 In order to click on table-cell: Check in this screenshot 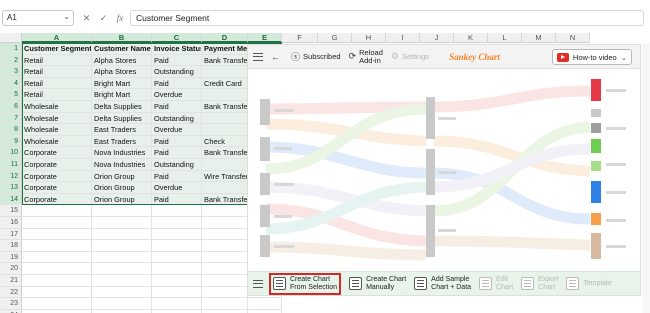, I will do `click(225, 141)`.